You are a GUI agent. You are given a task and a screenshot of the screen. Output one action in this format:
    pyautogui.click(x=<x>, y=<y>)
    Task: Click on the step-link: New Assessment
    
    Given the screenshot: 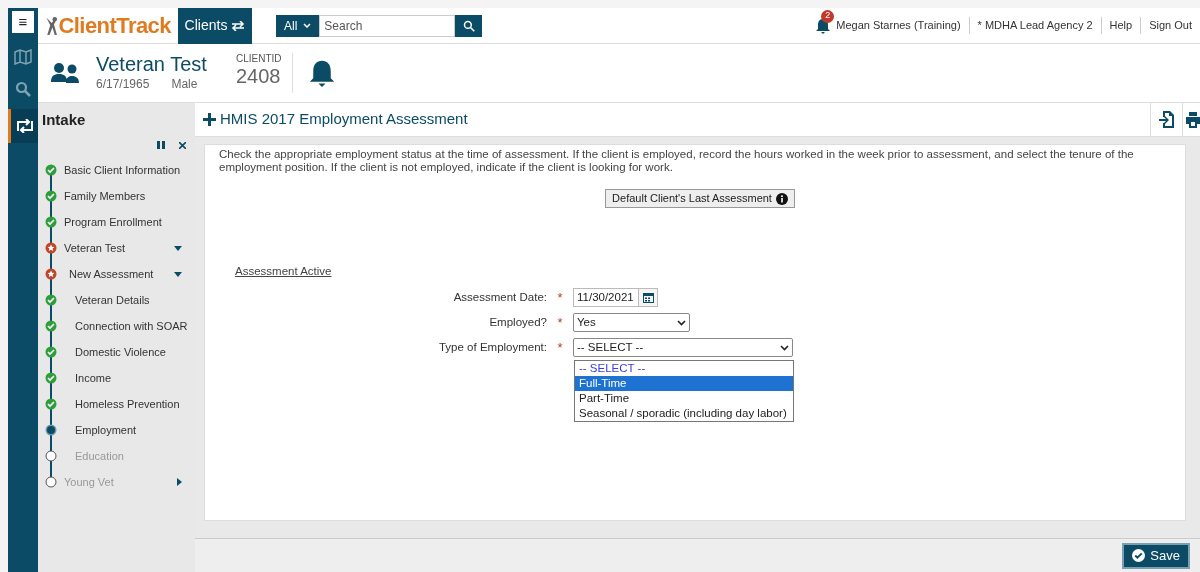 What is the action you would take?
    pyautogui.click(x=111, y=274)
    